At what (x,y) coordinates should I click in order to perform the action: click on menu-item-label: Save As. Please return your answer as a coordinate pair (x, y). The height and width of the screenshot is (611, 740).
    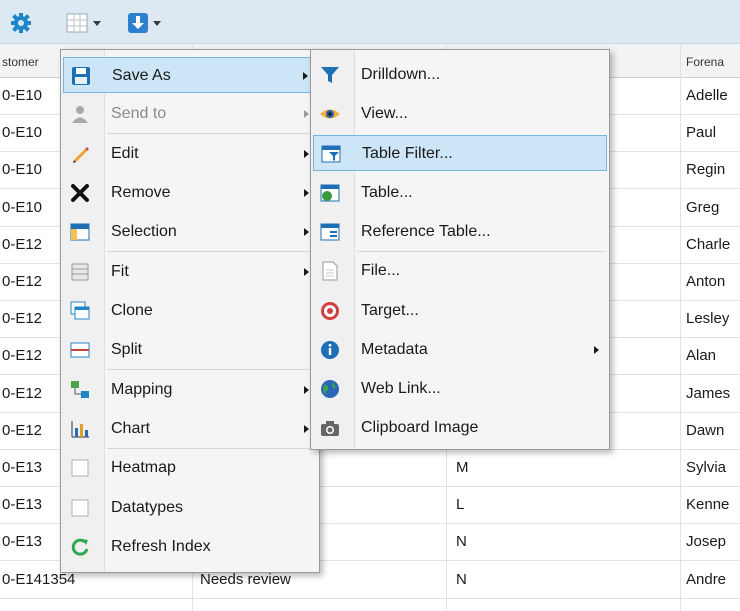
    Looking at the image, I should click on (141, 75).